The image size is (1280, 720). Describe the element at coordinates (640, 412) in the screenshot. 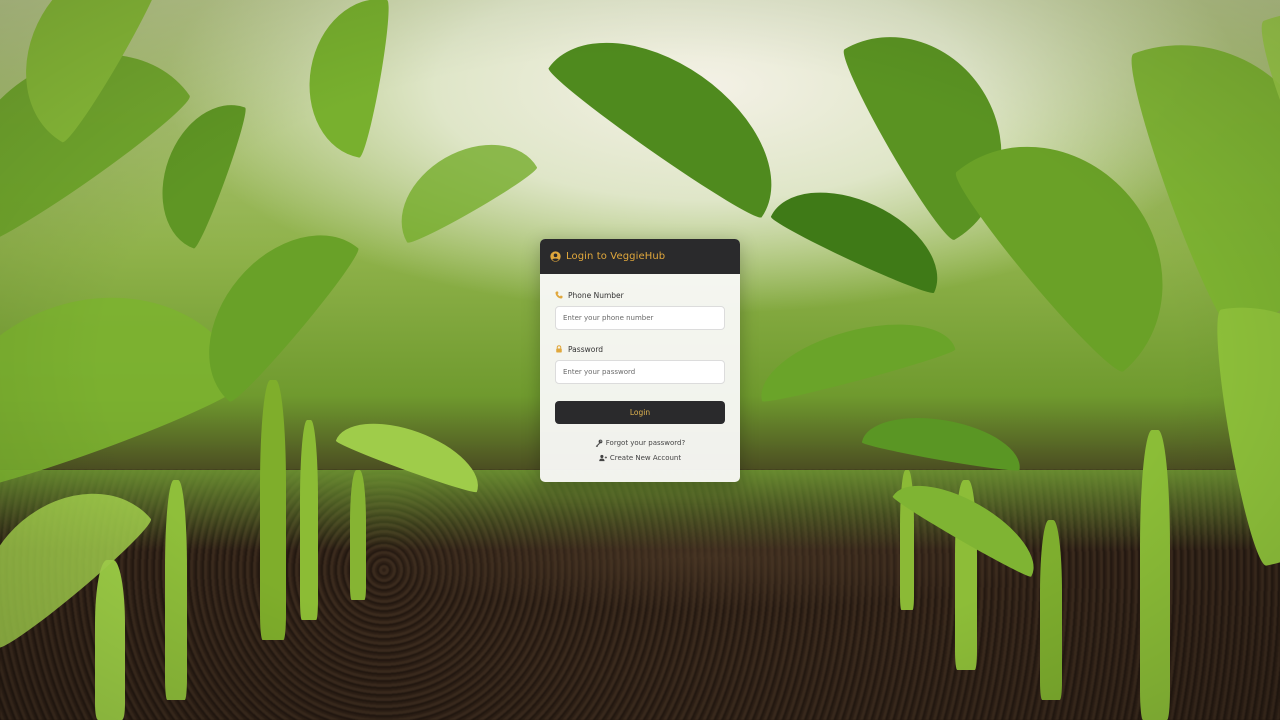

I see `login-button: Login` at that location.